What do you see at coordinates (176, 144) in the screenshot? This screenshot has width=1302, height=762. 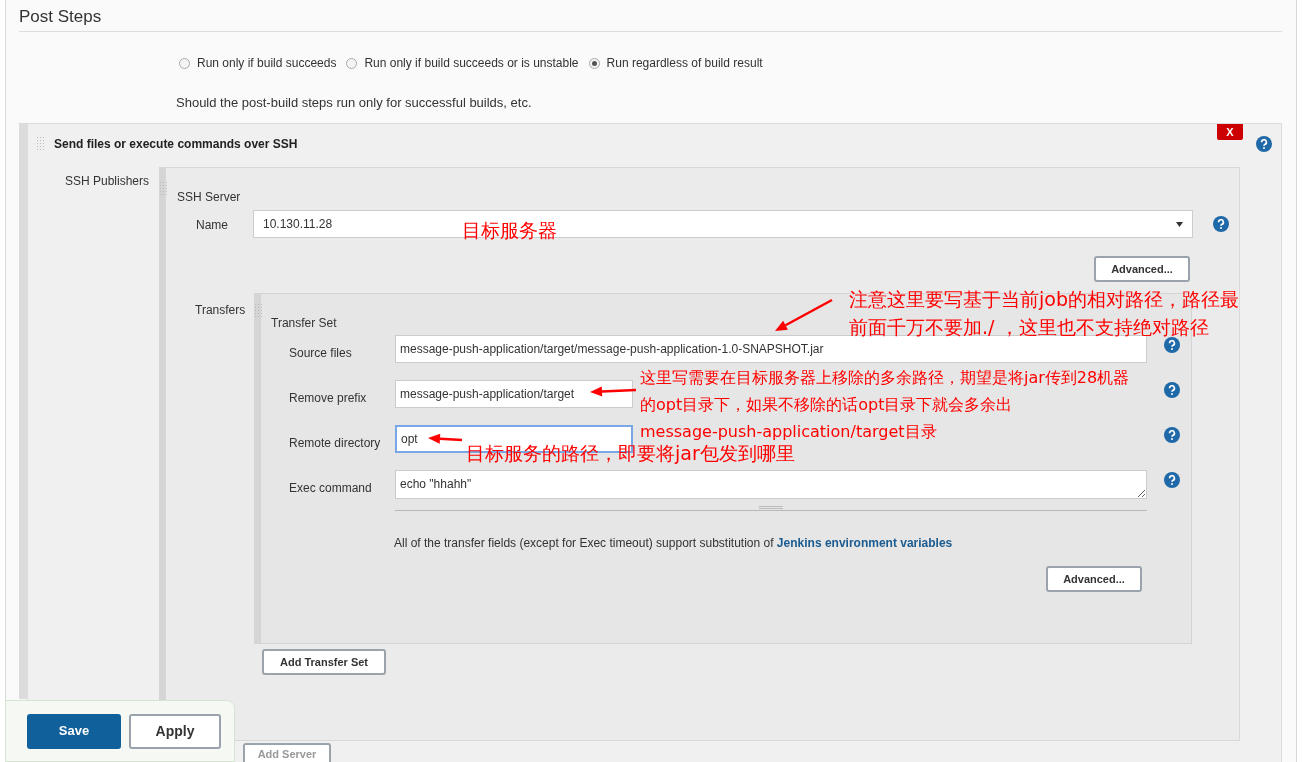 I see `builder-title: Send files or execute commands over SSH` at bounding box center [176, 144].